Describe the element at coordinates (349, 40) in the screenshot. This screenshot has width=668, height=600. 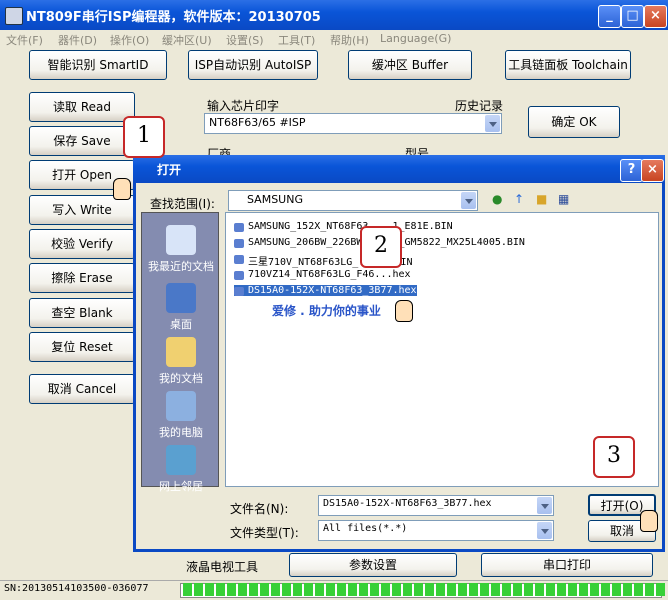
I see `menu-help: 帮助(H)` at that location.